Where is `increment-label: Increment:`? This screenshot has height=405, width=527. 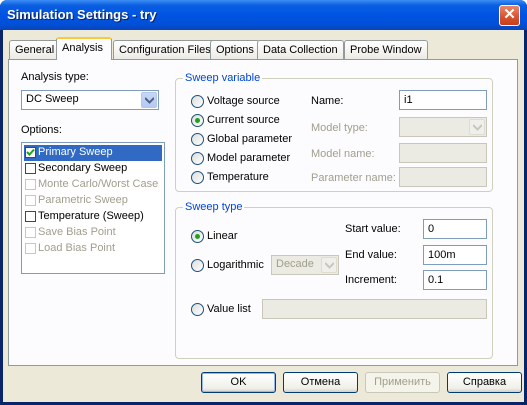
increment-label: Increment: is located at coordinates (371, 280).